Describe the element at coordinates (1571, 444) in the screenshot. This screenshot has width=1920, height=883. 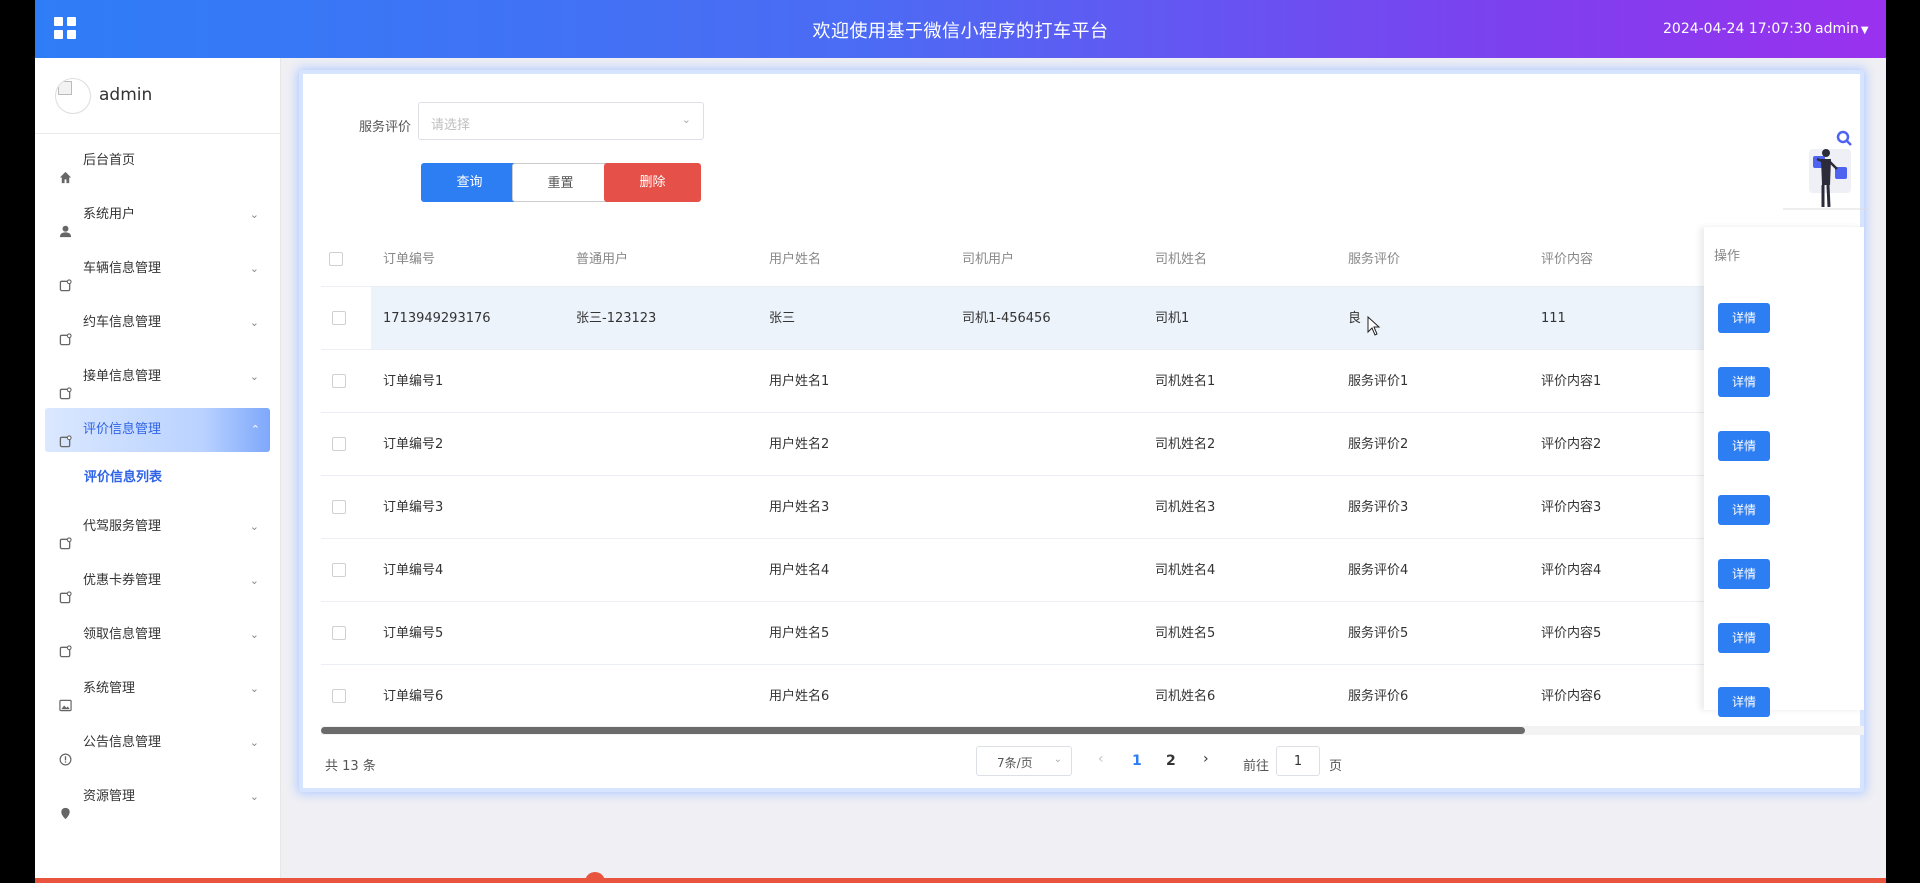
I see `table-cell: 评价内容2` at that location.